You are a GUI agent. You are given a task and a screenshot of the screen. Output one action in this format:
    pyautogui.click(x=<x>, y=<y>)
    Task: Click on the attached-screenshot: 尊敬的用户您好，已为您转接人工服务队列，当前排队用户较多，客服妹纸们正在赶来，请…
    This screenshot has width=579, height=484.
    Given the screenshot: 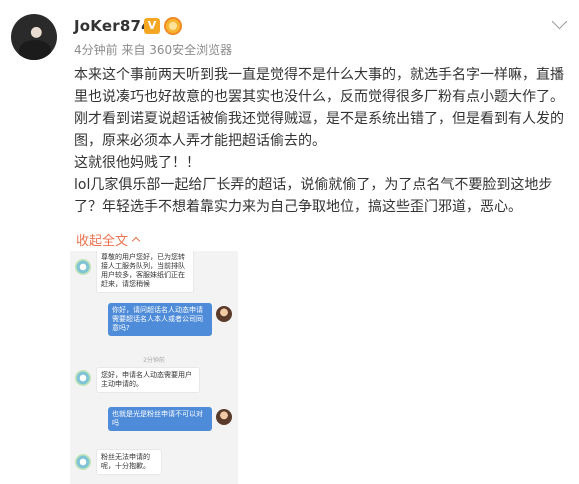 What is the action you would take?
    pyautogui.click(x=154, y=367)
    